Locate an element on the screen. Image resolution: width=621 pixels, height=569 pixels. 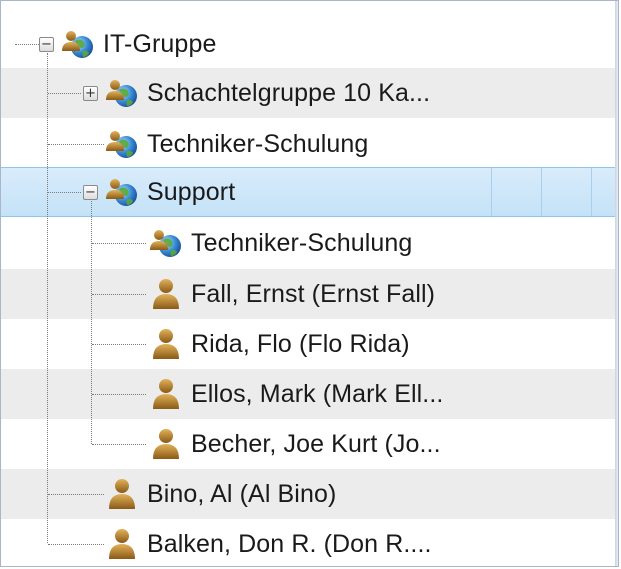
tree-node-it-gruppe: IT-Gruppe is located at coordinates (138, 44).